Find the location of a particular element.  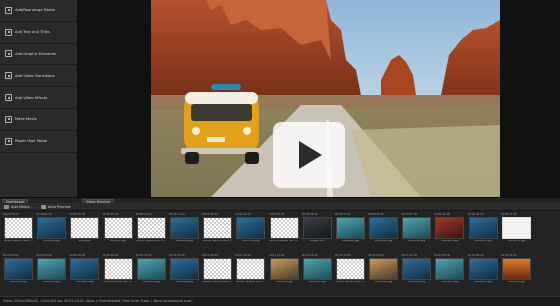

sidebar-item-1: Add Text and Titles is located at coordinates (38, 33).